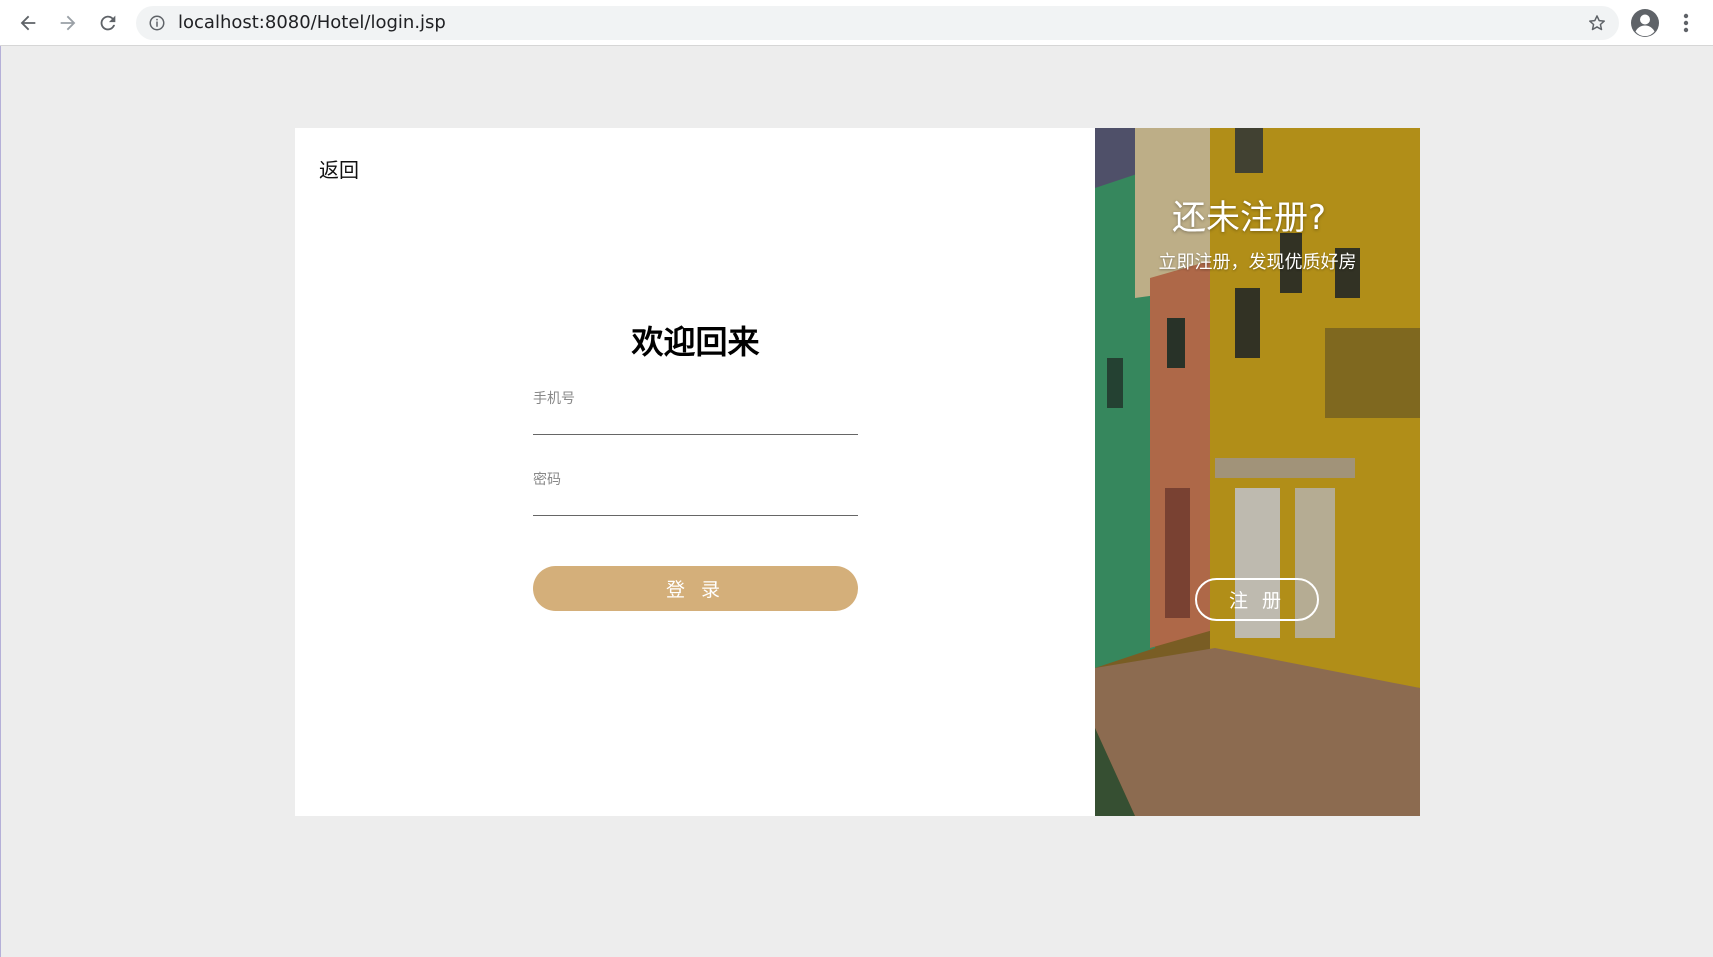  What do you see at coordinates (312, 23) in the screenshot?
I see `url-text: localhost:8080/Hotel/login.jsp` at bounding box center [312, 23].